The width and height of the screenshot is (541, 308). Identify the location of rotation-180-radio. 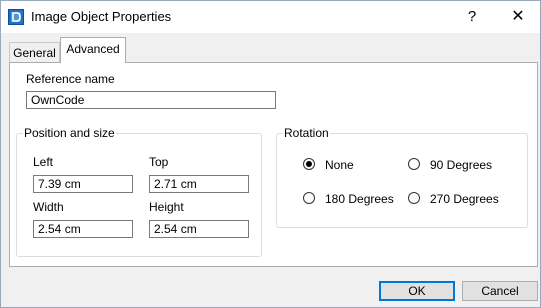
(309, 198).